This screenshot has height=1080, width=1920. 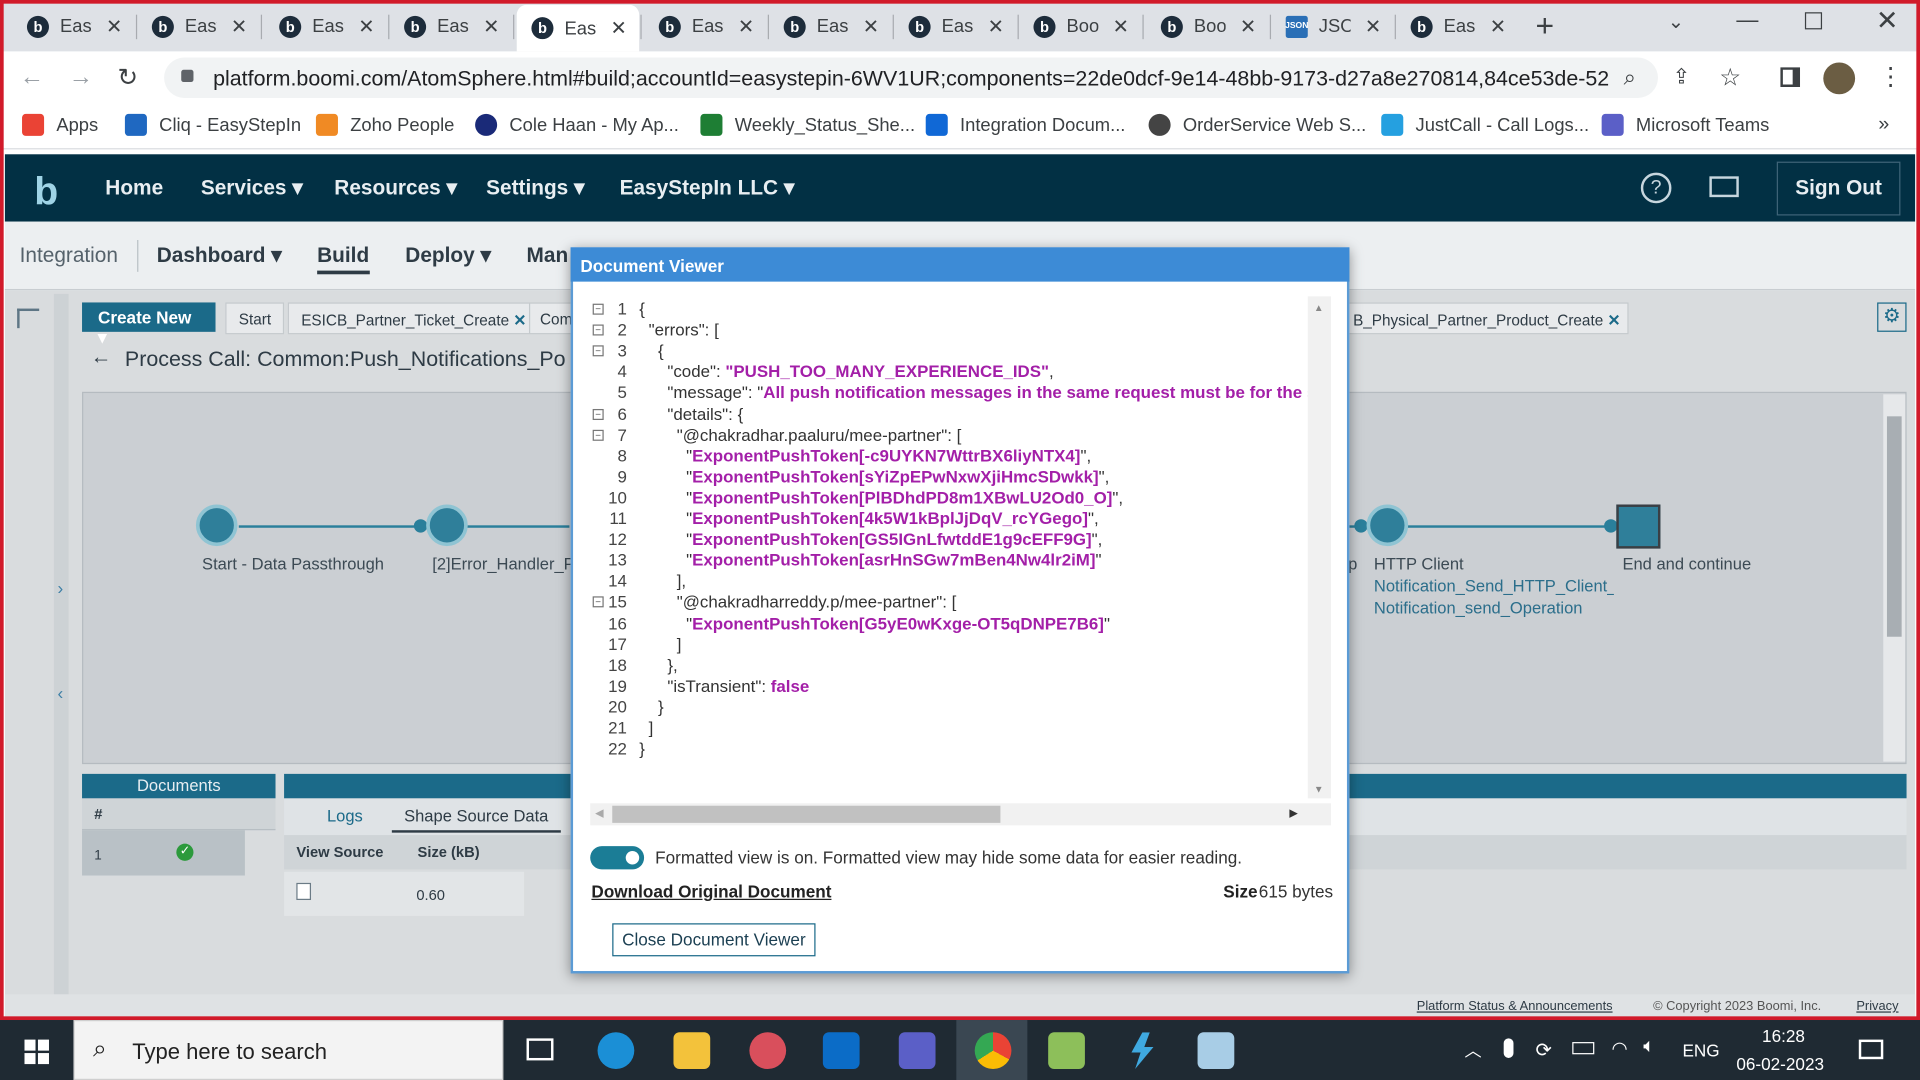 I want to click on nav-account: EasyStepIn LLC ▾, so click(x=707, y=188).